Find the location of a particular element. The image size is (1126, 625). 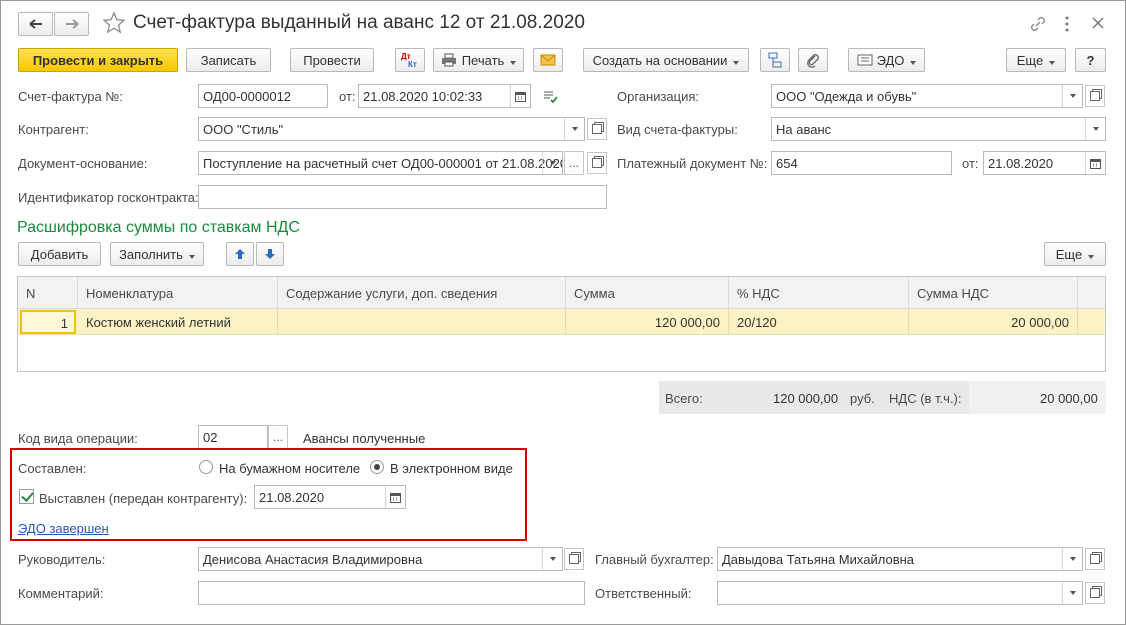

organization-field: ООО "Одежда и обувь" is located at coordinates (927, 96).